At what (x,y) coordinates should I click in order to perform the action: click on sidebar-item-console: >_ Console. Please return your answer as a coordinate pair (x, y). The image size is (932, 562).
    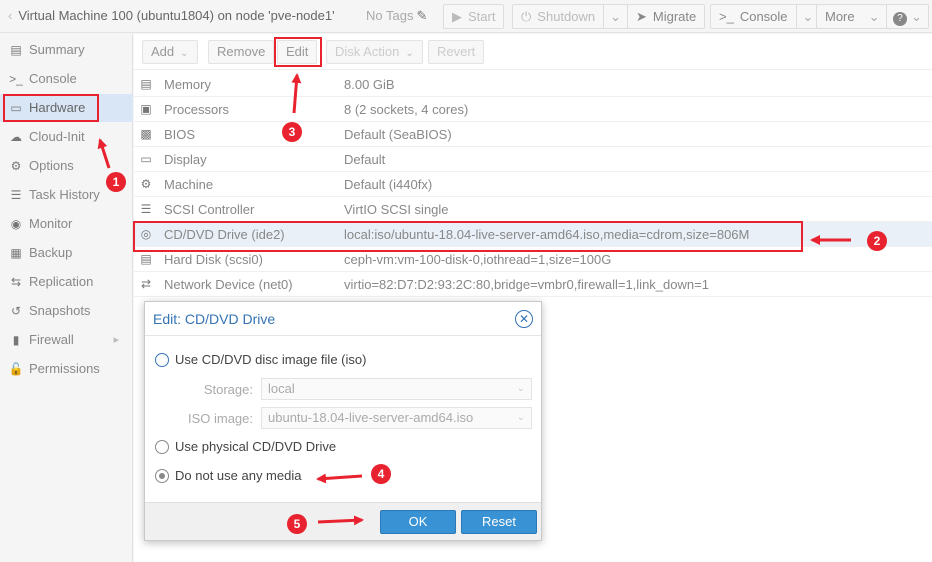
    Looking at the image, I should click on (66, 79).